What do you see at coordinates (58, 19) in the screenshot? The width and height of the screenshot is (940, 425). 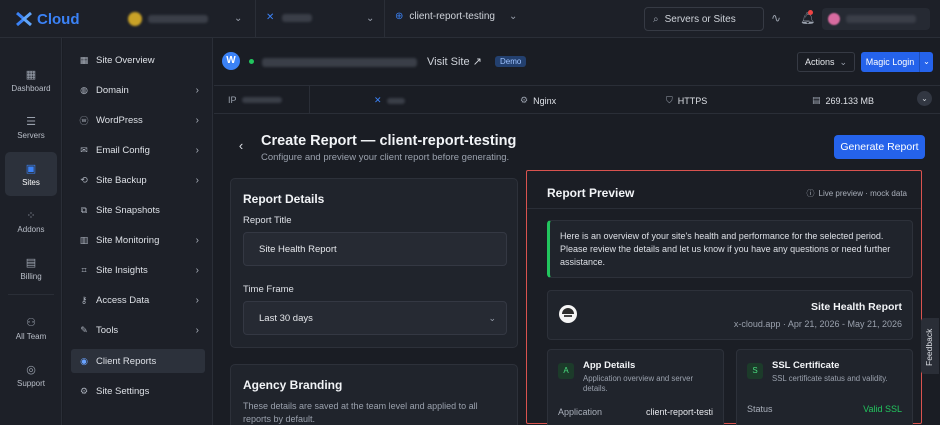 I see `brand-name: Cloud` at bounding box center [58, 19].